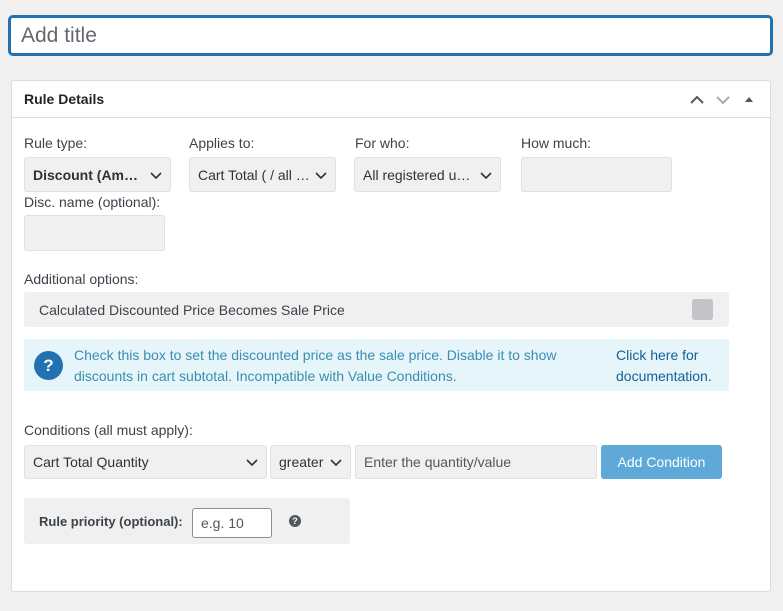 The height and width of the screenshot is (611, 783). I want to click on move-down-button, so click(723, 100).